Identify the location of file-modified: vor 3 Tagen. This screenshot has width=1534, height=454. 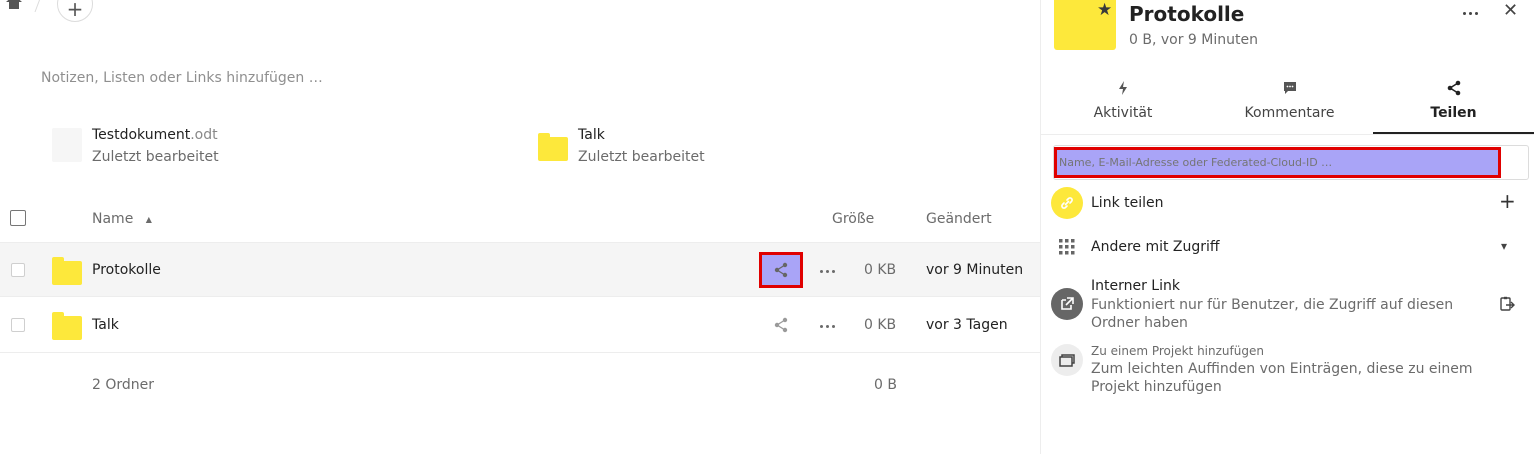
(967, 325).